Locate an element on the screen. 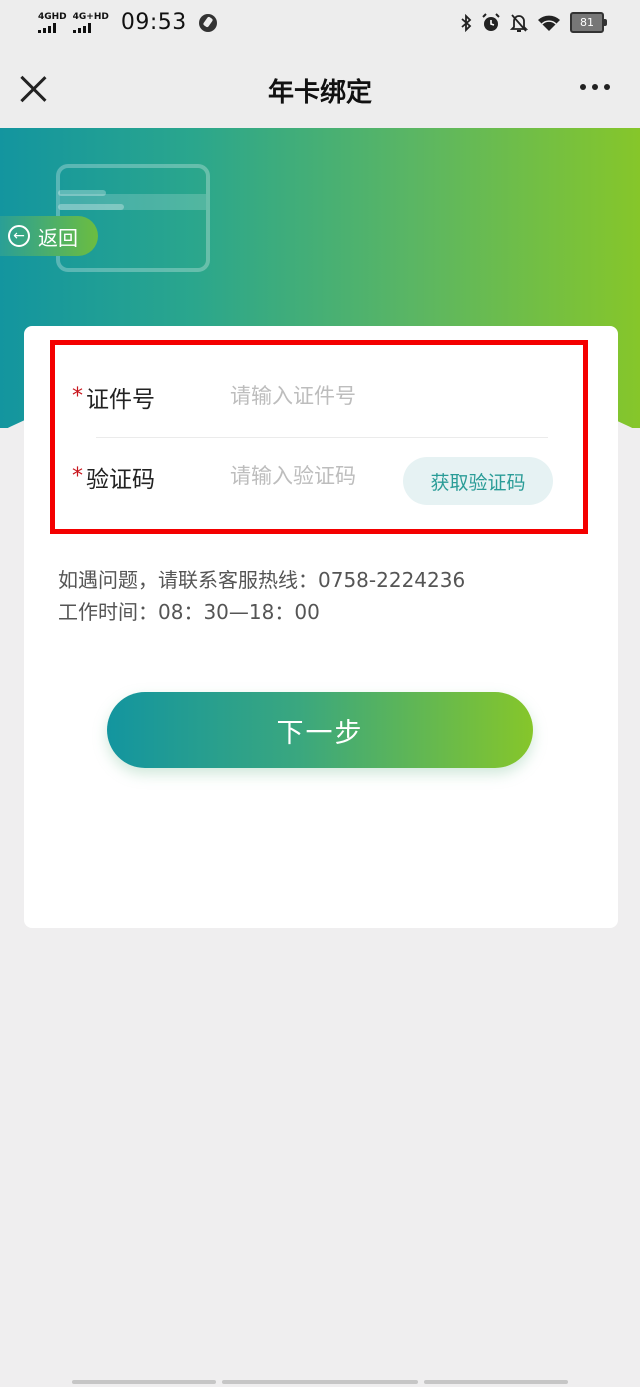 This screenshot has width=640, height=1387. page-title: 年卡绑定 is located at coordinates (319, 93).